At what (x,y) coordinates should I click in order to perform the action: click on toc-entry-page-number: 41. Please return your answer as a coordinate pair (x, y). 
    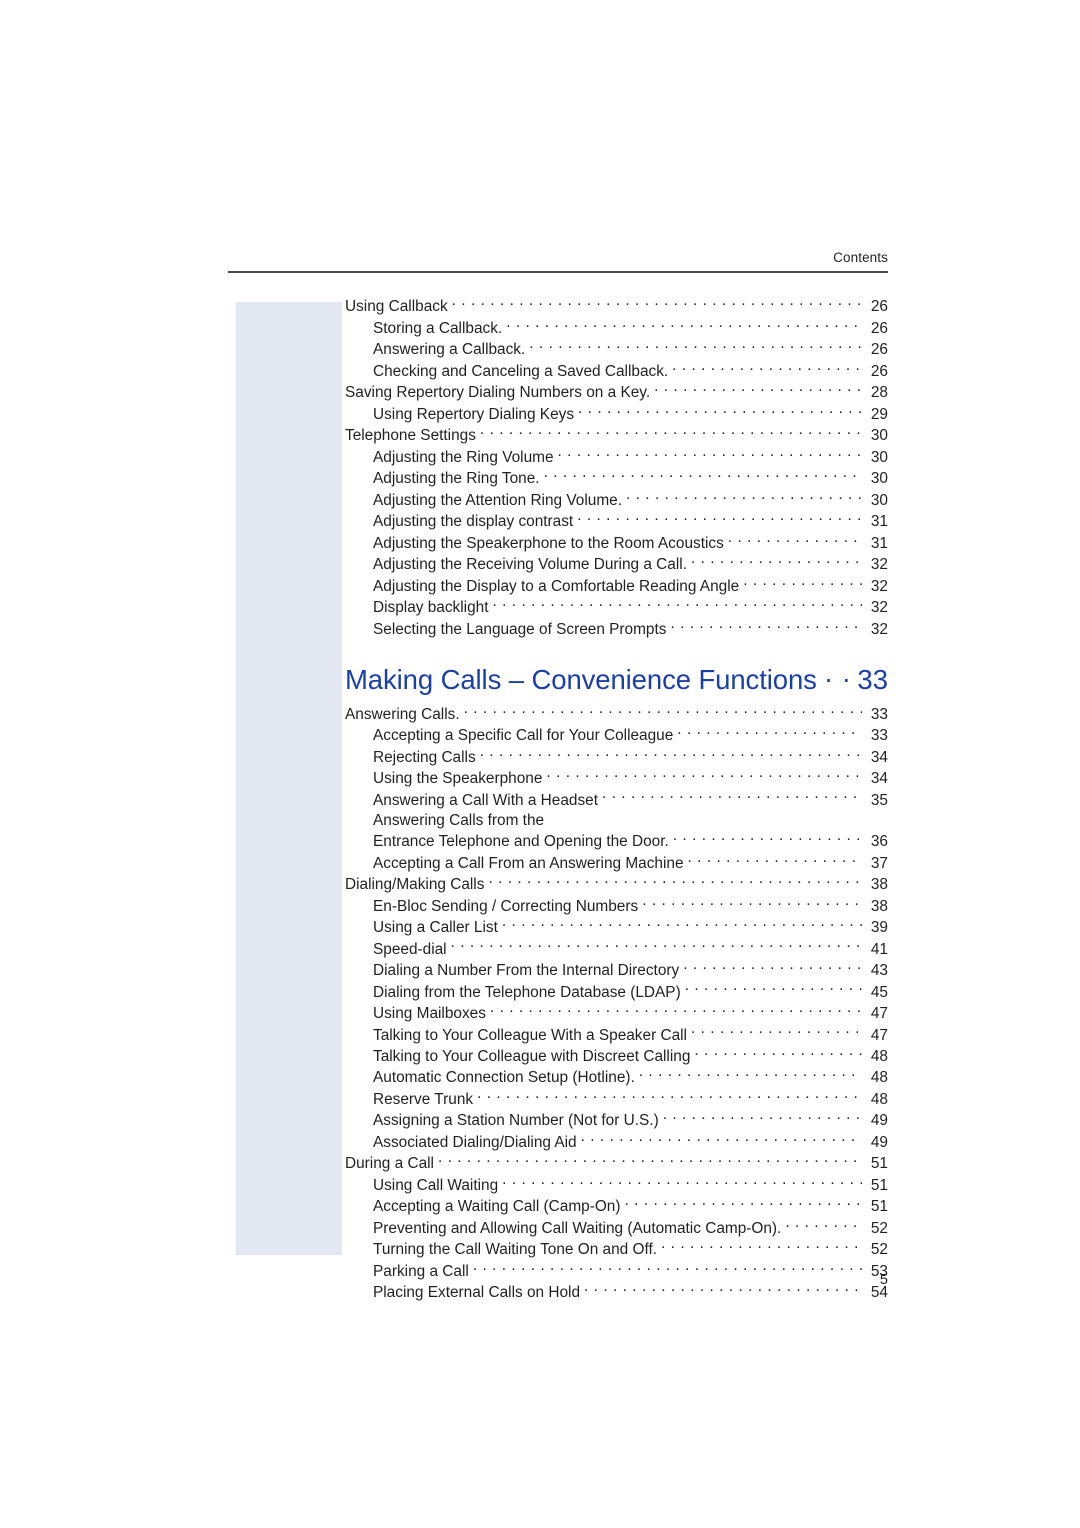
    Looking at the image, I should click on (879, 949).